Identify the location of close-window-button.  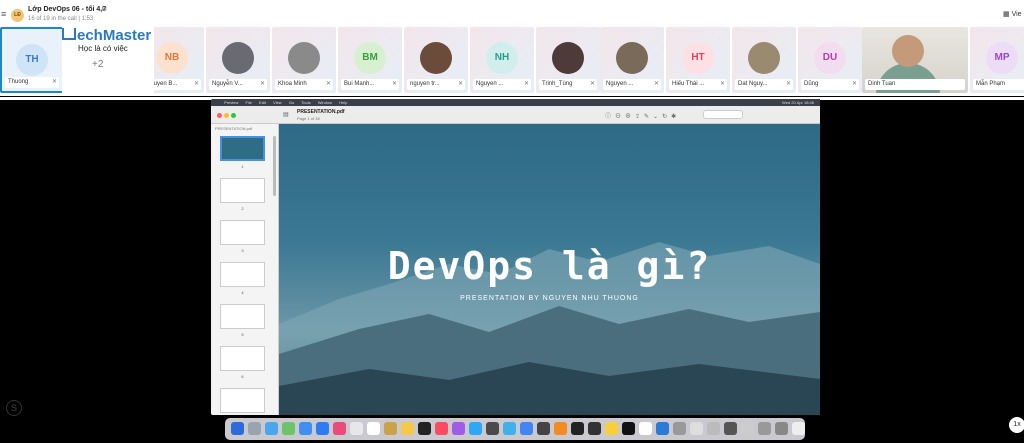
(219, 115).